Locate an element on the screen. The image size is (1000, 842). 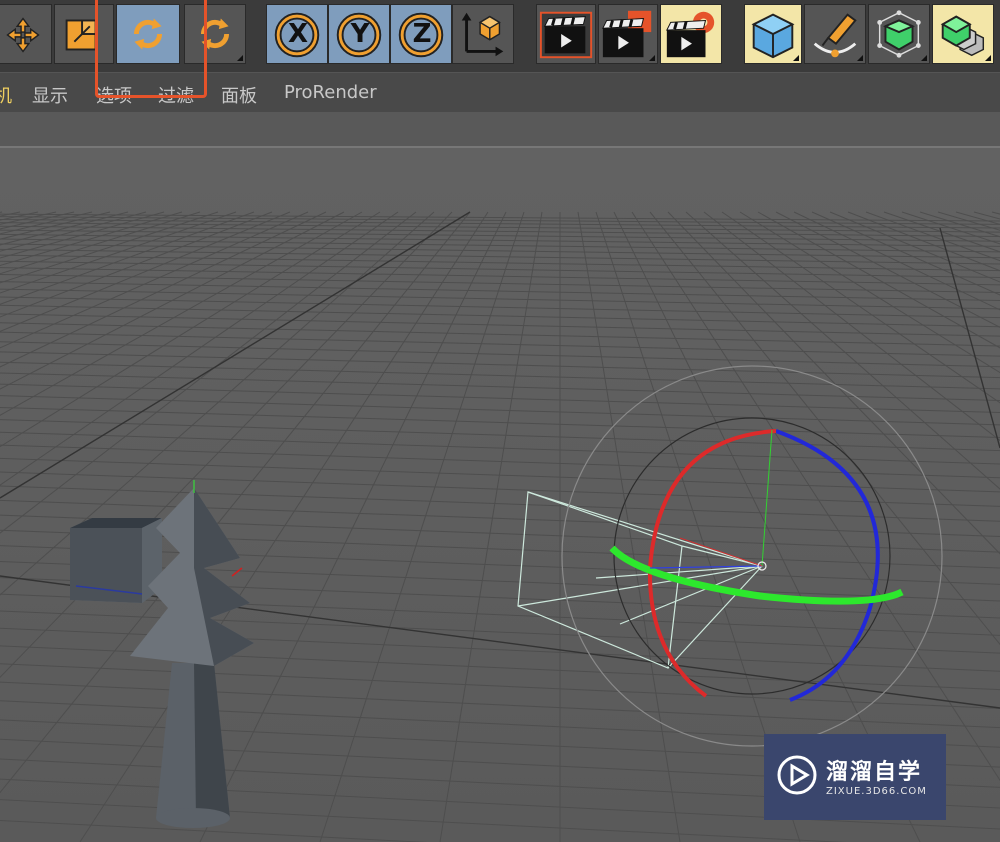
menu-item-prorender: ProRender is located at coordinates (330, 92).